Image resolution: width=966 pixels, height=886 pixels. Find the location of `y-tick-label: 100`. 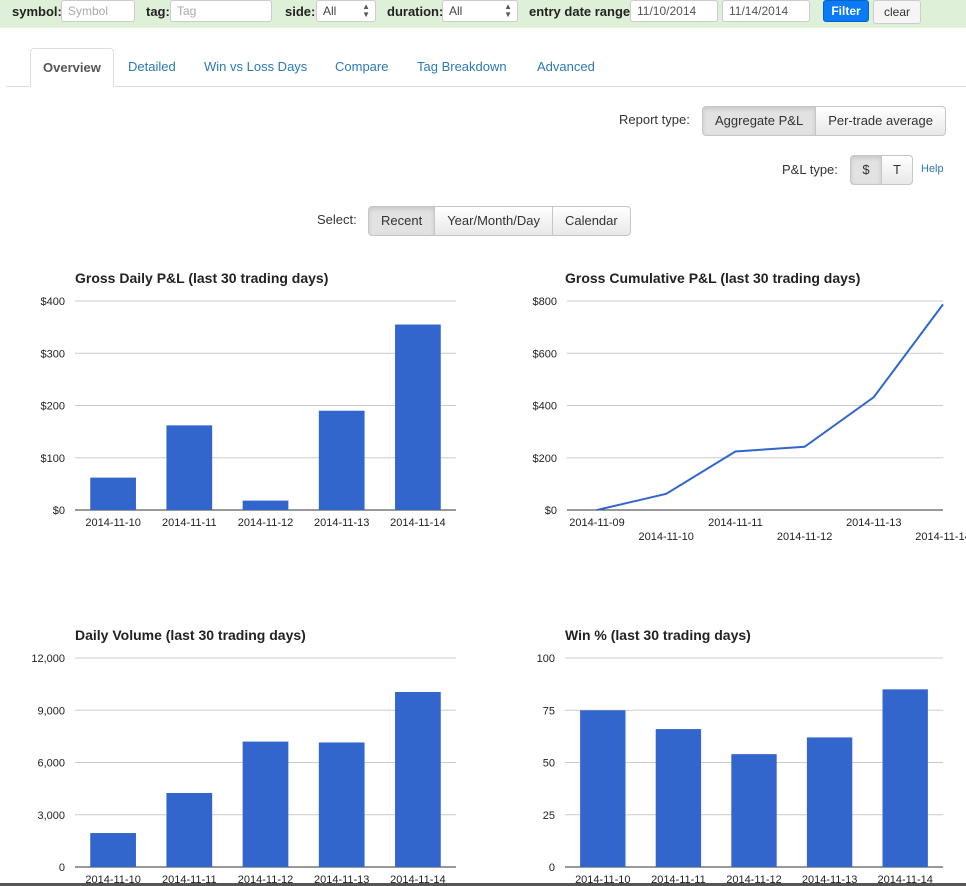

y-tick-label: 100 is located at coordinates (546, 659).